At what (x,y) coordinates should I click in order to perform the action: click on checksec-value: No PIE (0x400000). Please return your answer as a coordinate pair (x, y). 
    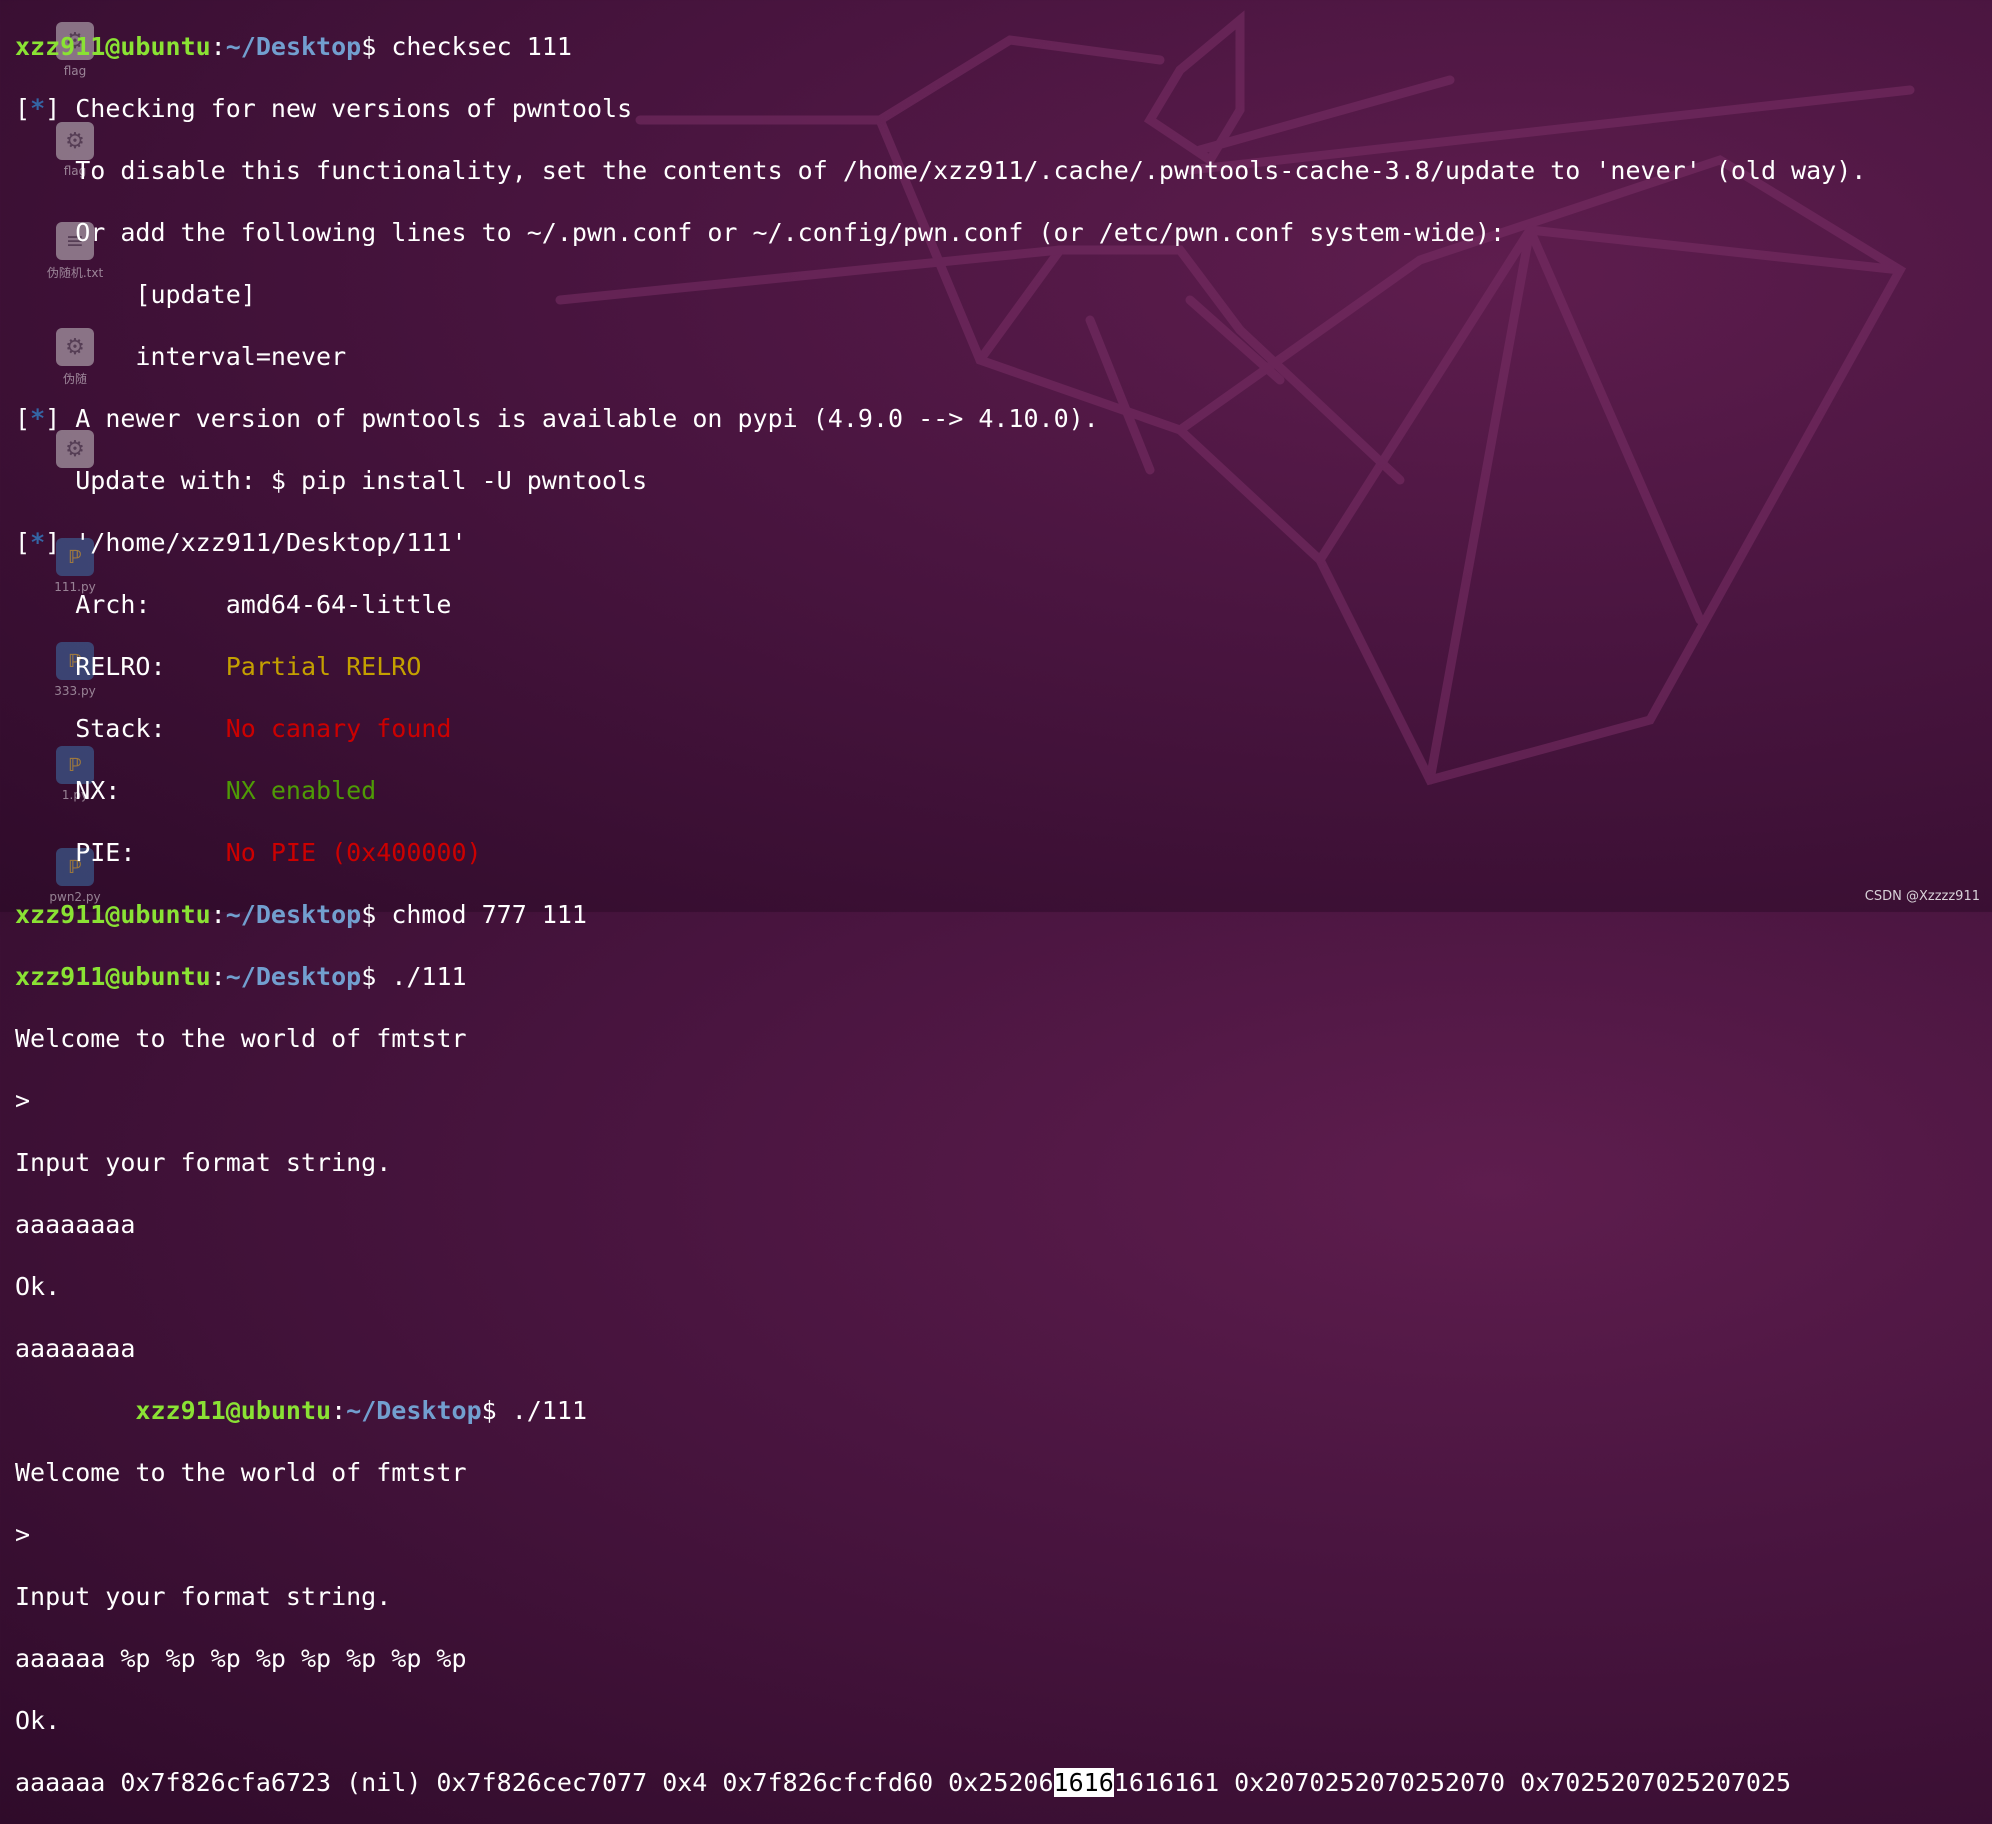
    Looking at the image, I should click on (353, 852).